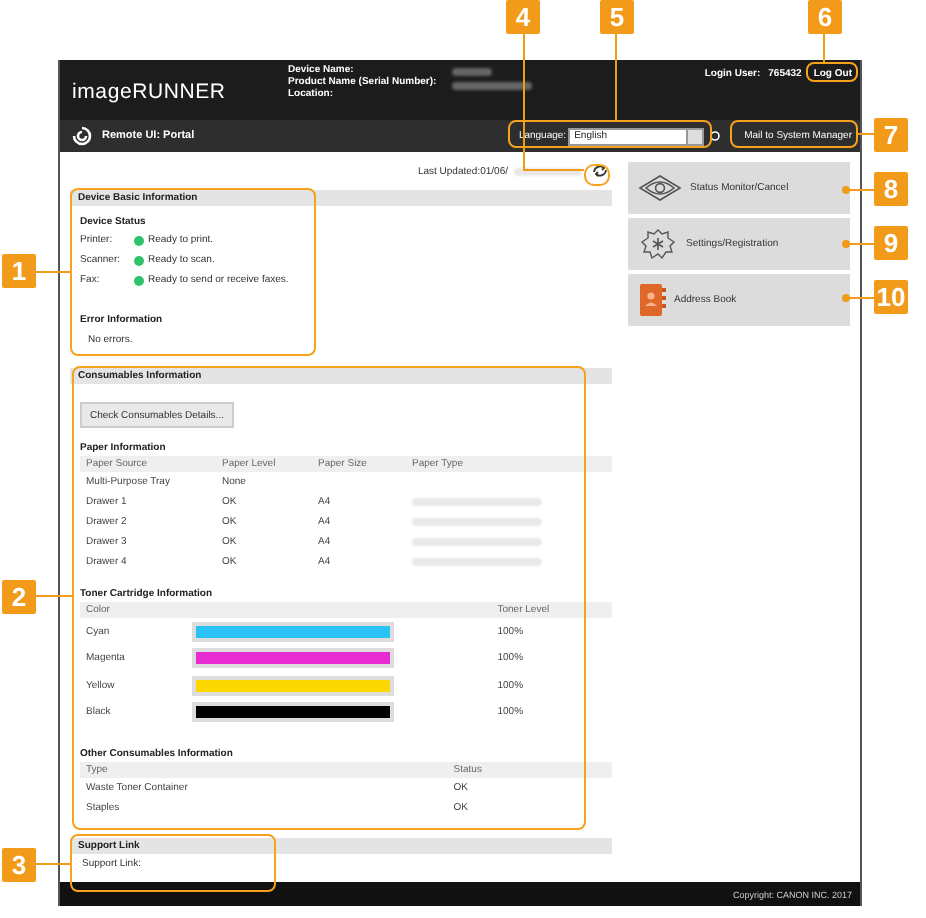  I want to click on gear-icon, so click(658, 244).